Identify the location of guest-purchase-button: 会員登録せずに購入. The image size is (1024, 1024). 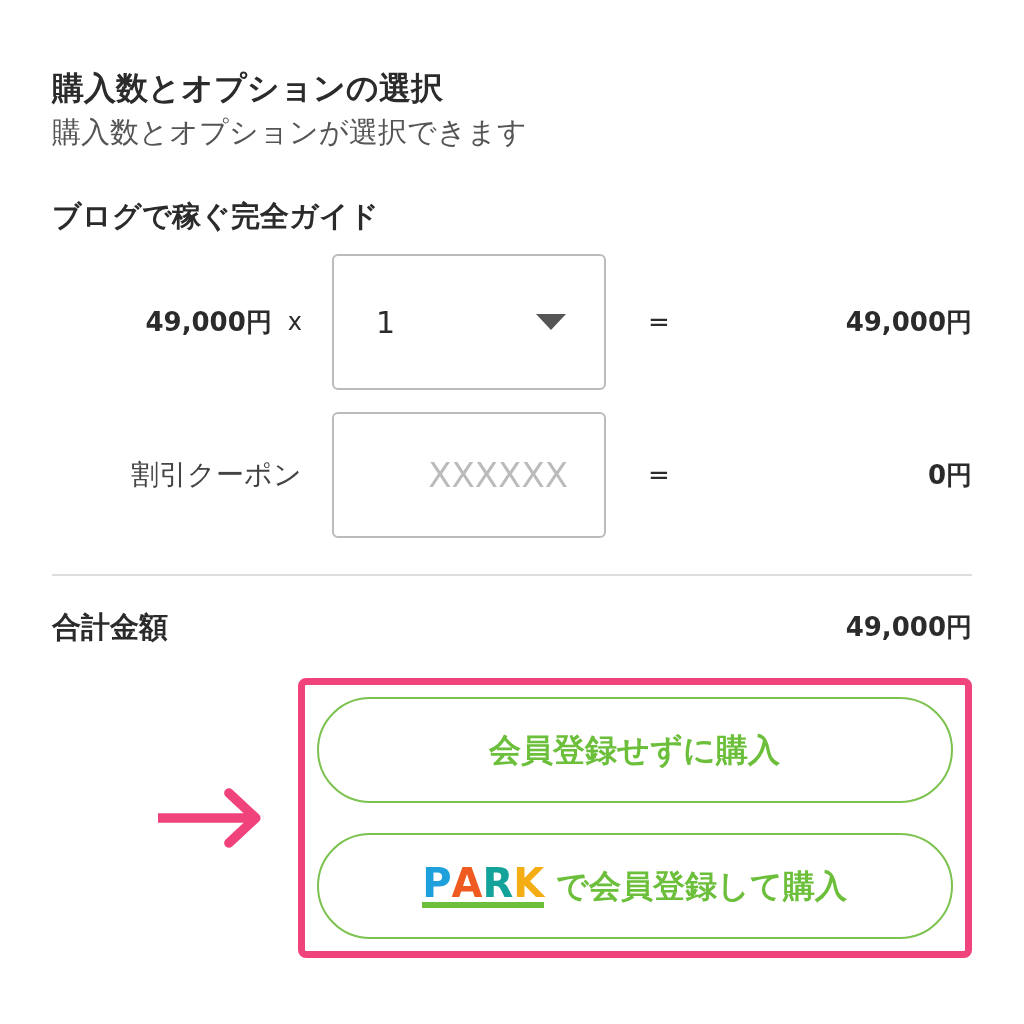
(634, 749).